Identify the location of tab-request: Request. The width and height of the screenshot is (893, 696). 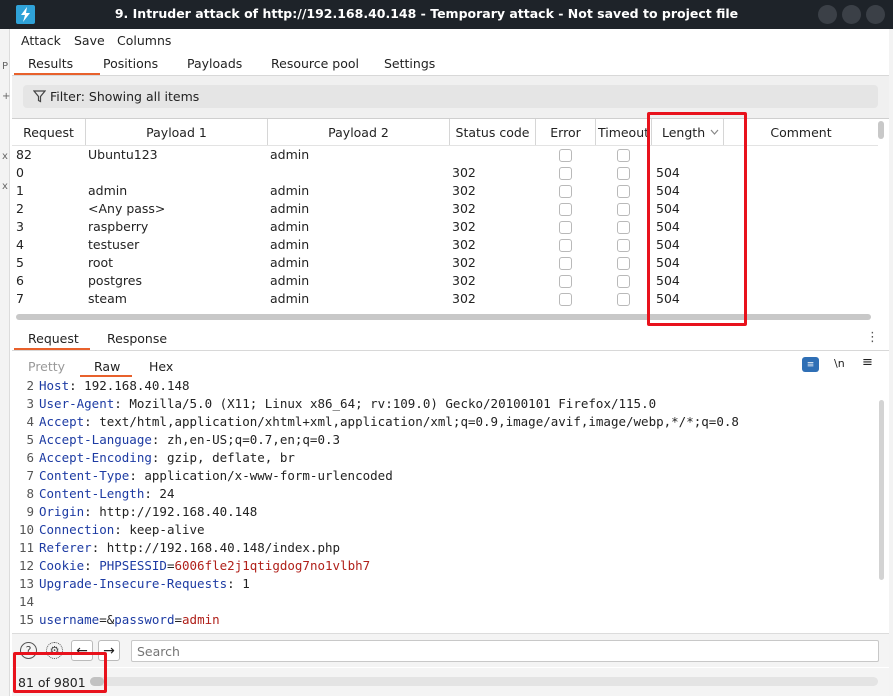
(53, 338).